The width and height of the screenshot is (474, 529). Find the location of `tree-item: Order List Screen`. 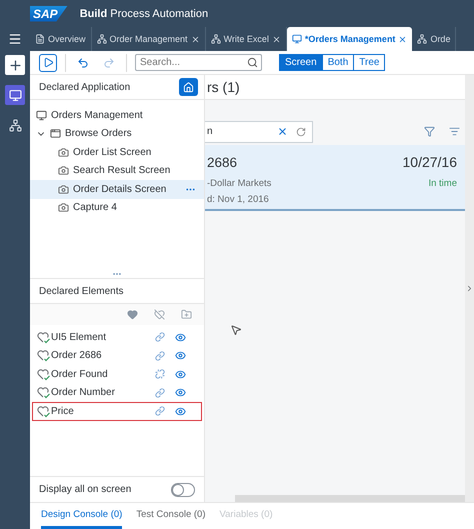

tree-item: Order List Screen is located at coordinates (117, 152).